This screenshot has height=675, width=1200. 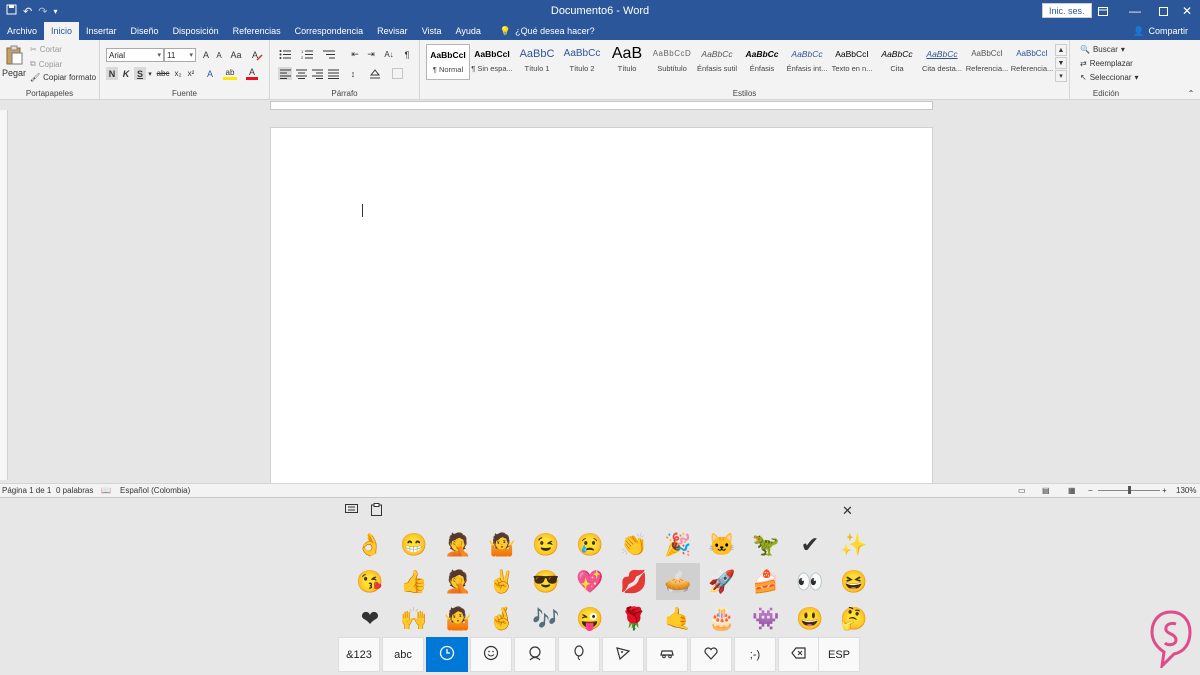 What do you see at coordinates (22, 31) in the screenshot?
I see `tab-archivo: Archivo` at bounding box center [22, 31].